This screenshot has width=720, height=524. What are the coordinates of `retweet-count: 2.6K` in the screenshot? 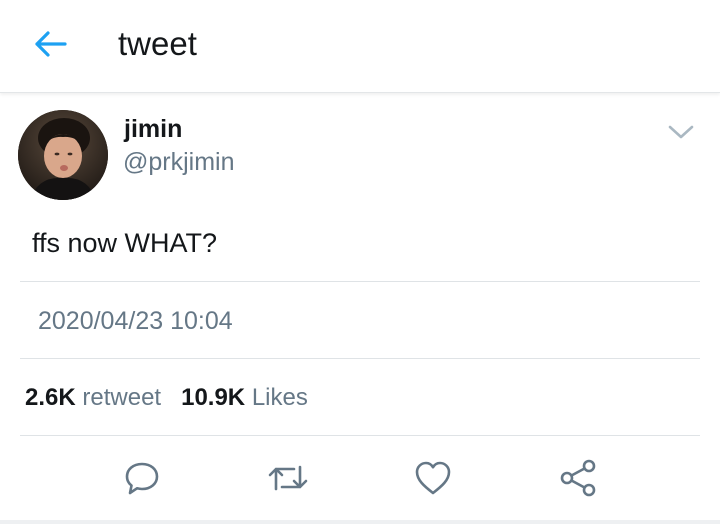 It's located at (50, 397).